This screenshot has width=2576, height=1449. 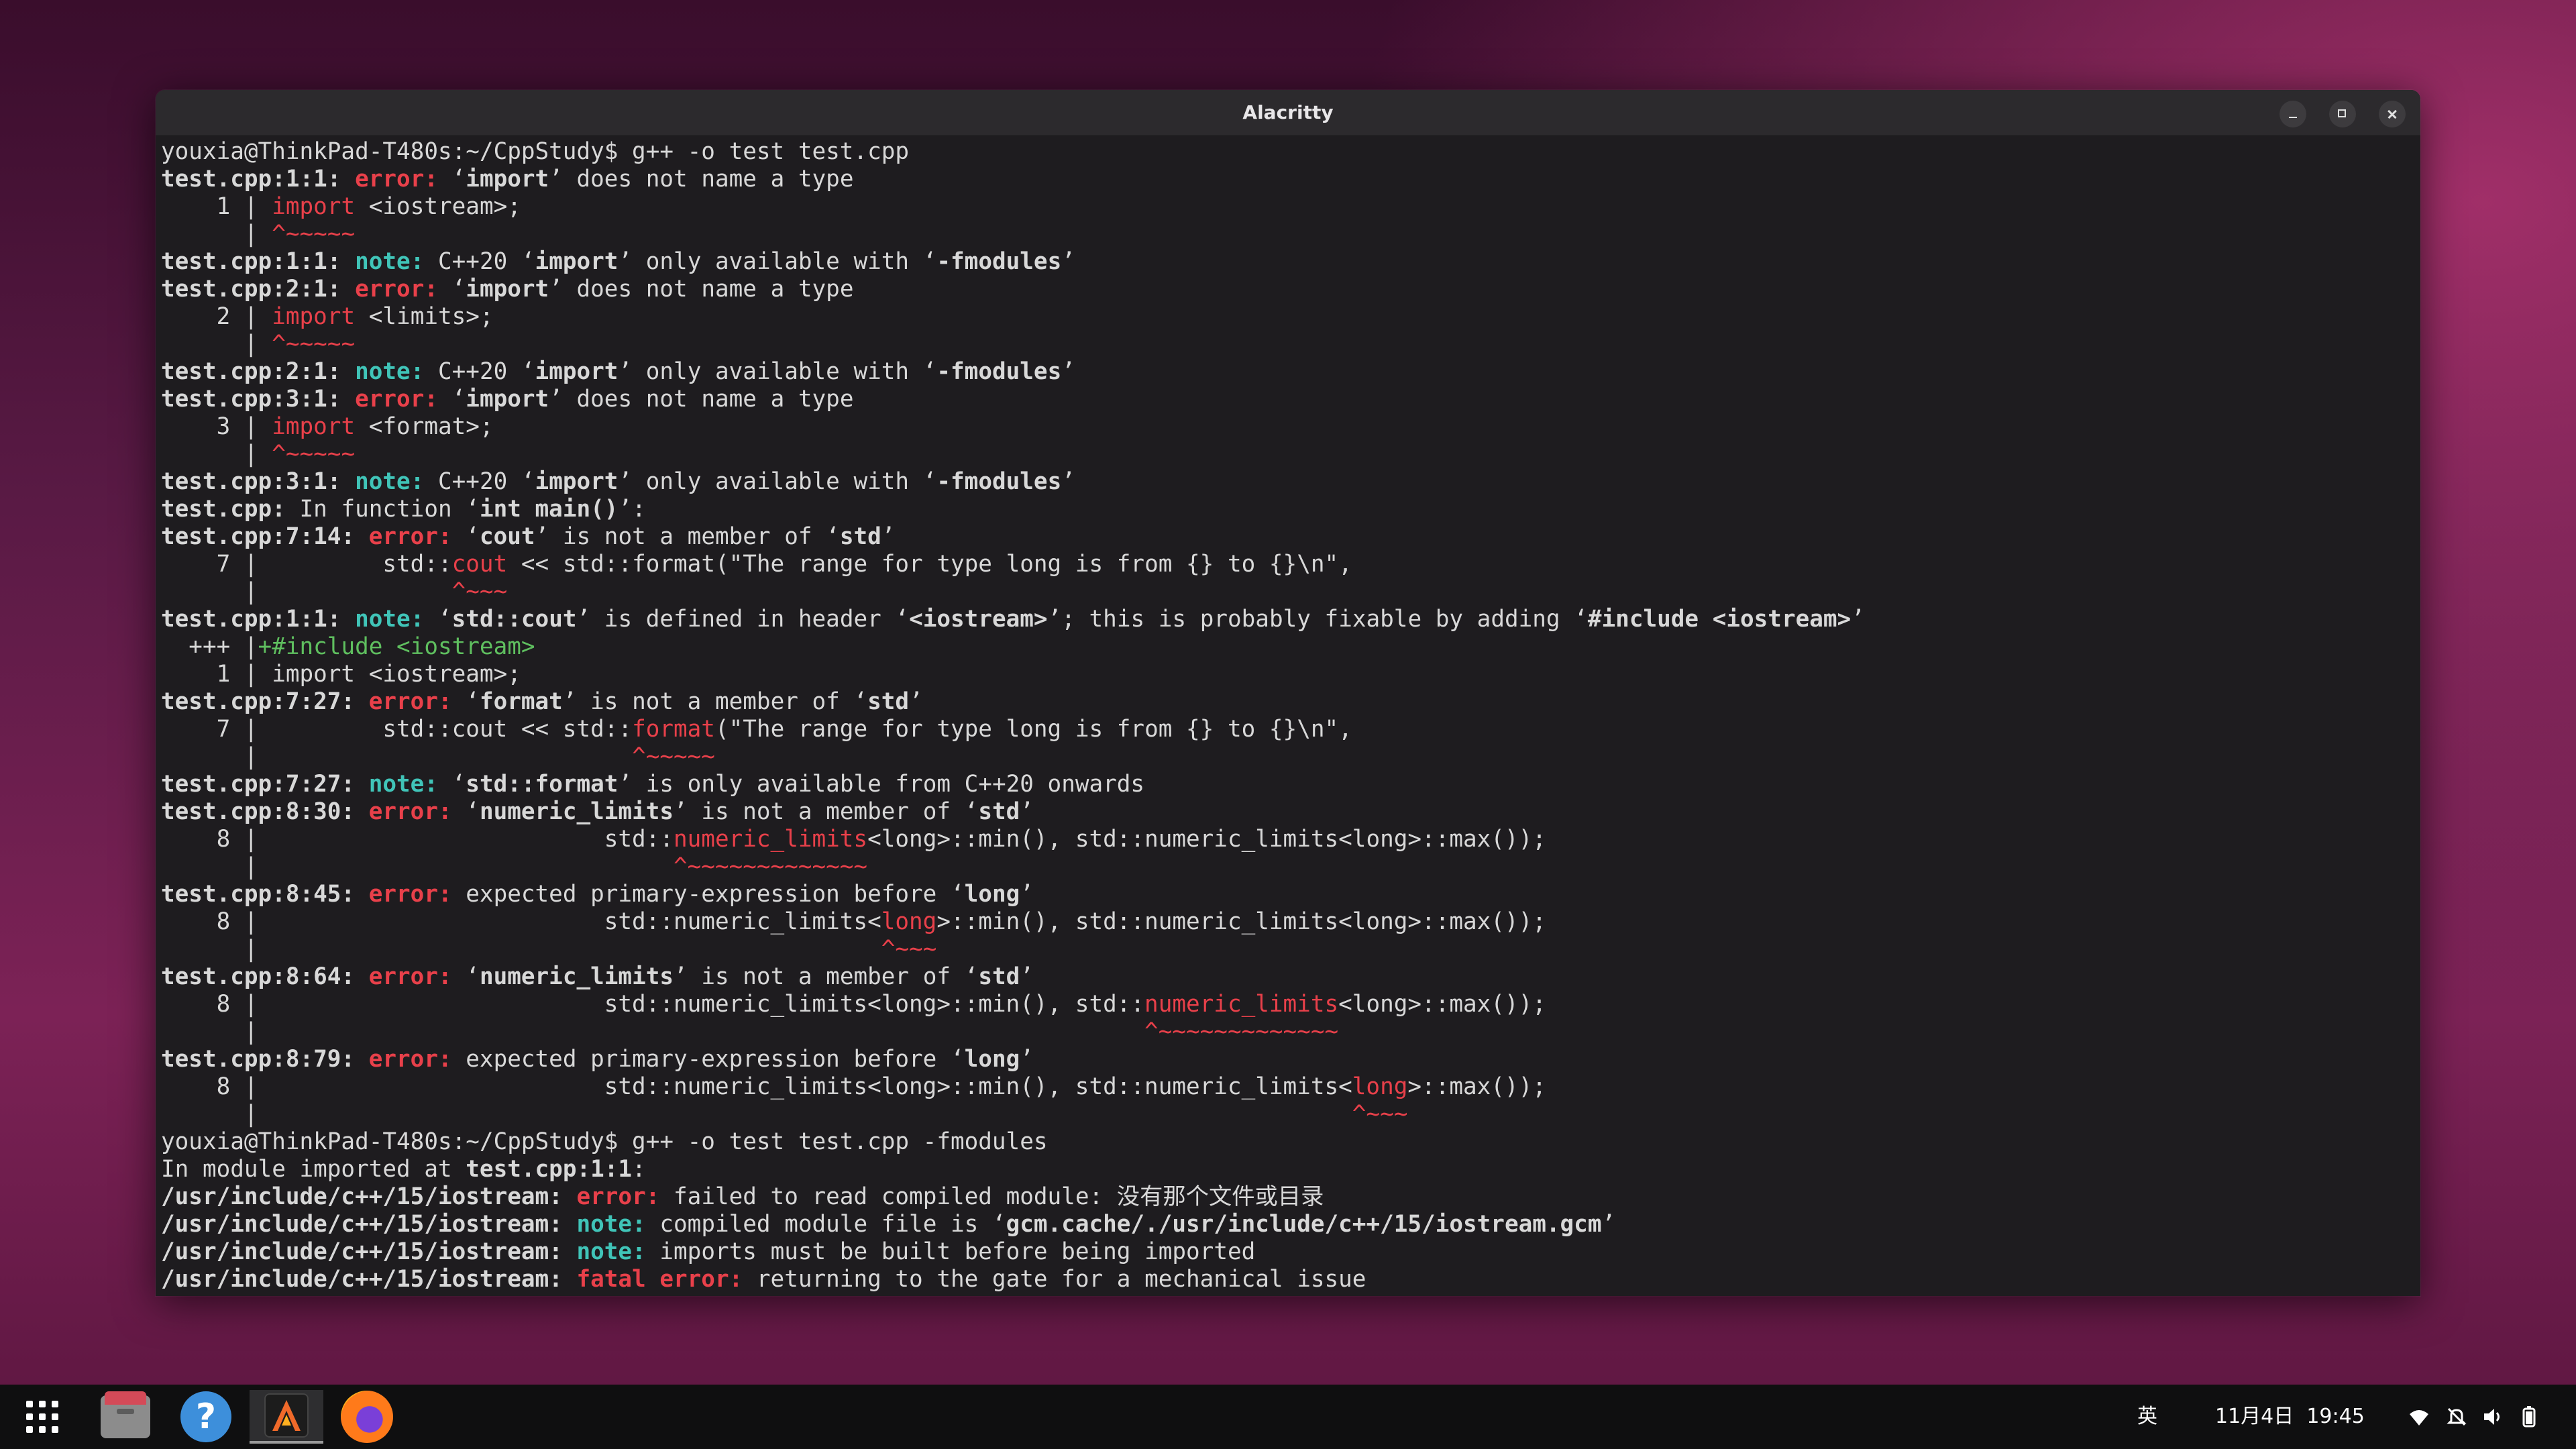 I want to click on maximize-button, so click(x=2342, y=114).